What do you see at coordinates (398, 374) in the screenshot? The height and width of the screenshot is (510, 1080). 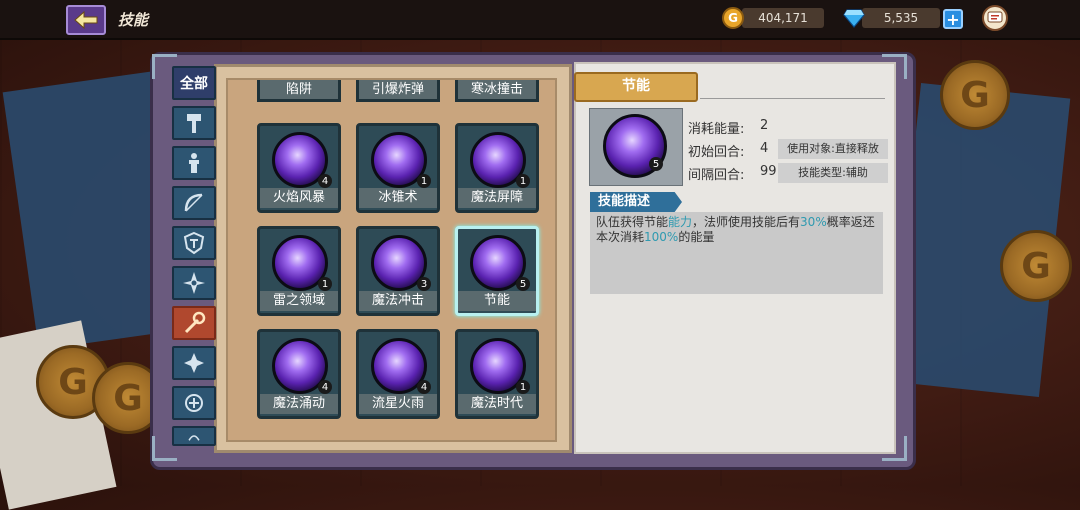 I see `skill-card: 4 流星火雨` at bounding box center [398, 374].